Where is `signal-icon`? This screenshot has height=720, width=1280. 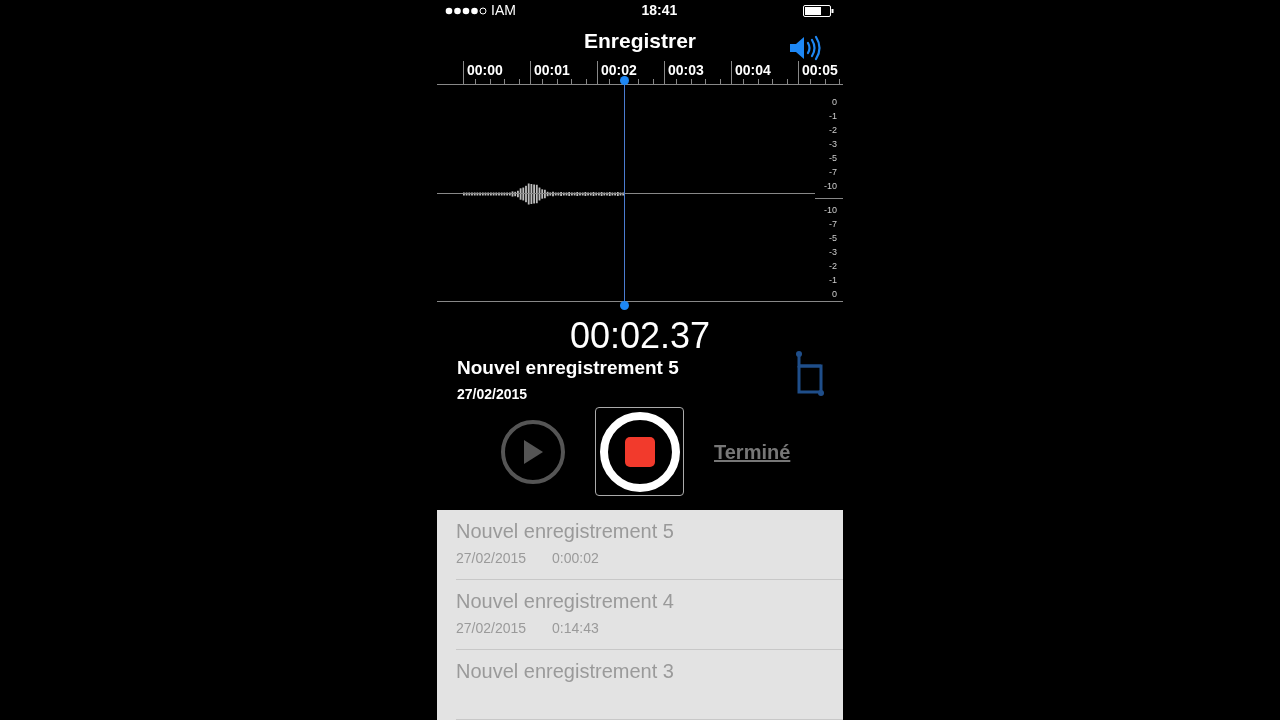
signal-icon is located at coordinates (466, 10).